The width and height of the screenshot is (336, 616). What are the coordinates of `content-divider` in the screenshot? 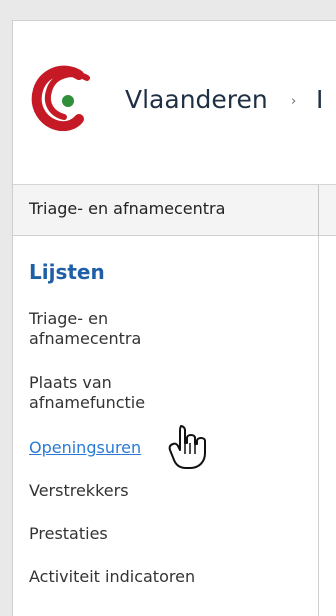 It's located at (318, 426).